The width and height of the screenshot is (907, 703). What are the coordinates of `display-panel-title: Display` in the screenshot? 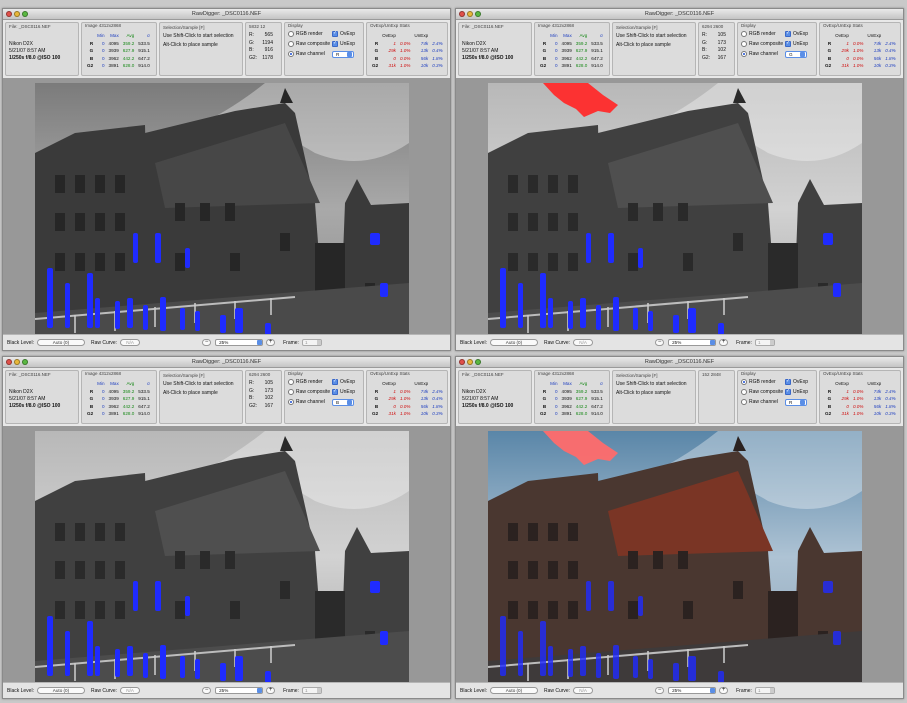 It's located at (748, 373).